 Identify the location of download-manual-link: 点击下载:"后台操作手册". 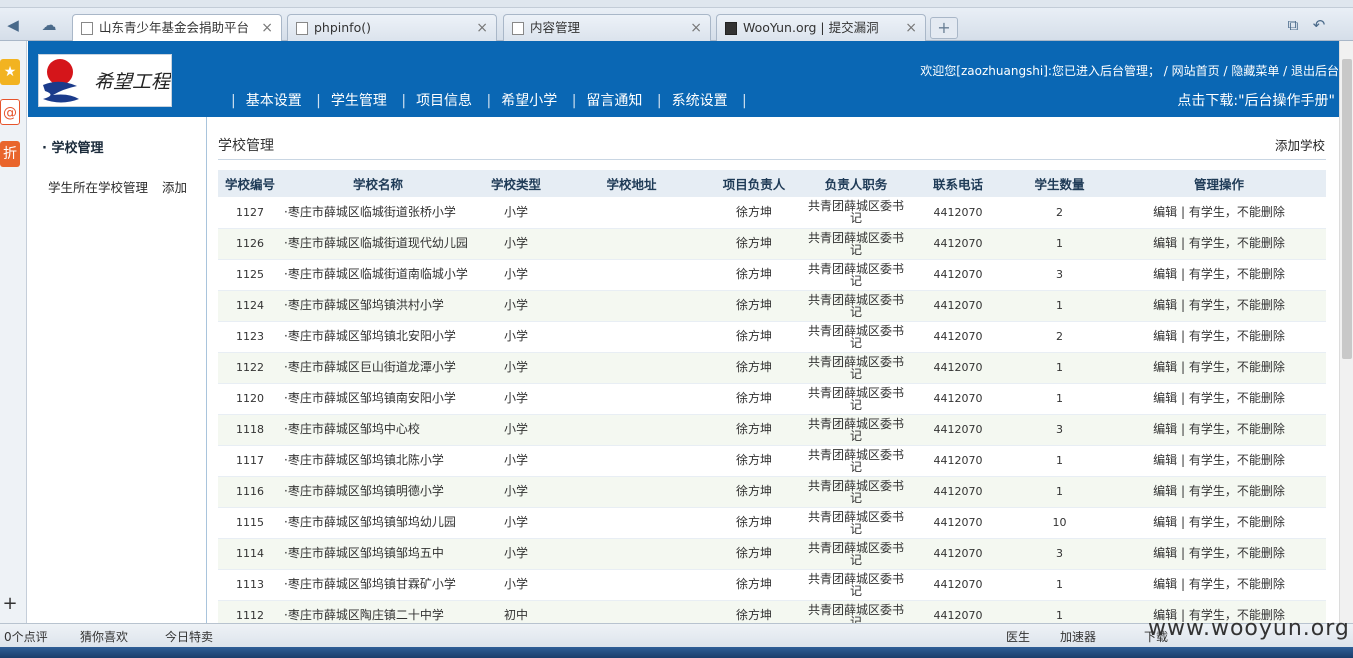
(1256, 100).